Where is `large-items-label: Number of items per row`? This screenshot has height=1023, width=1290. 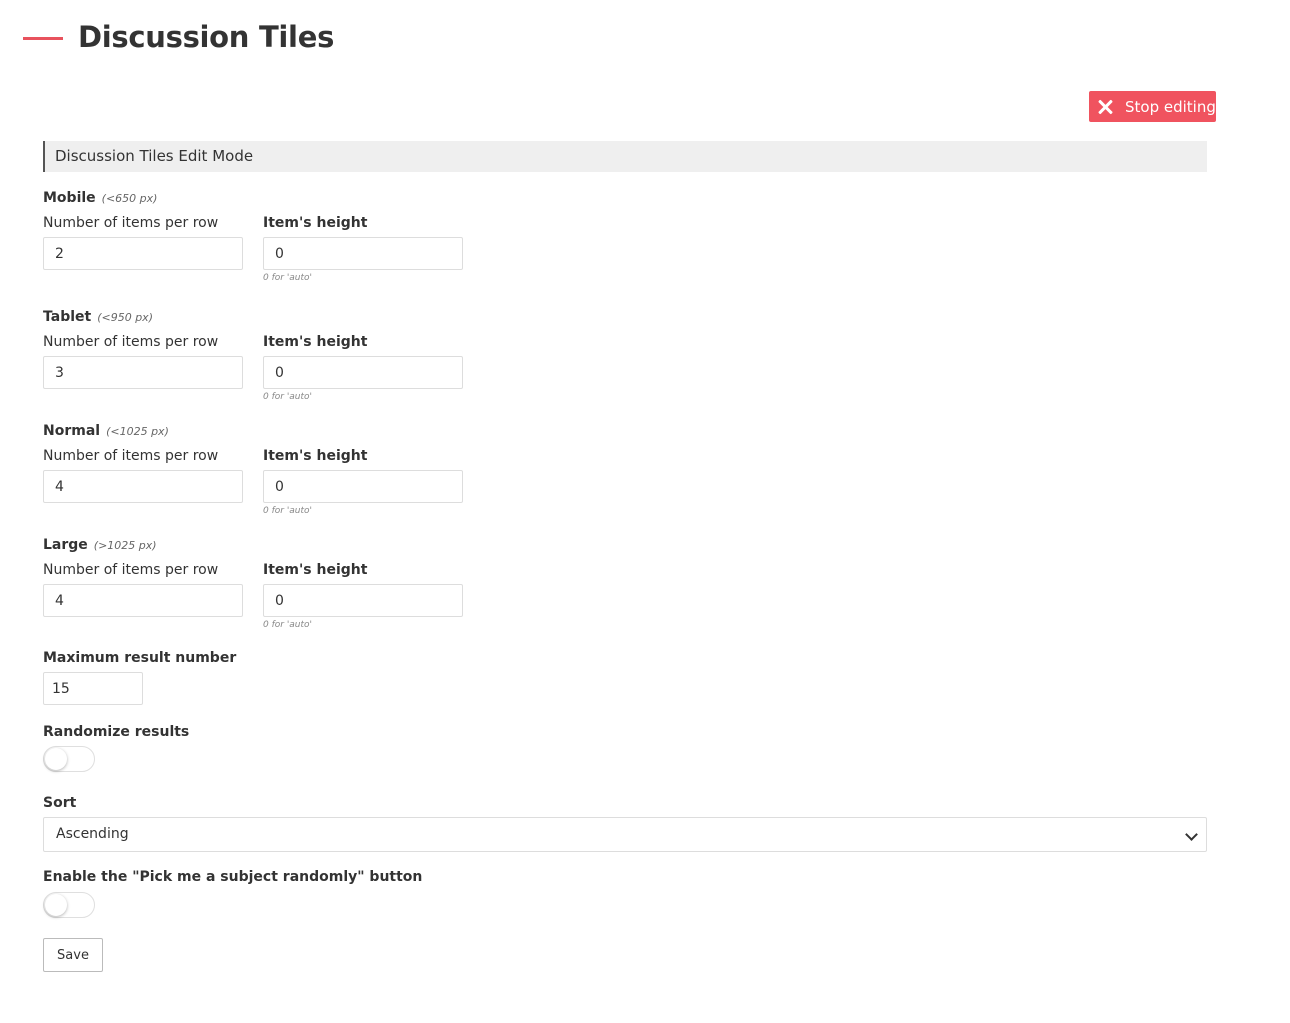
large-items-label: Number of items per row is located at coordinates (131, 570).